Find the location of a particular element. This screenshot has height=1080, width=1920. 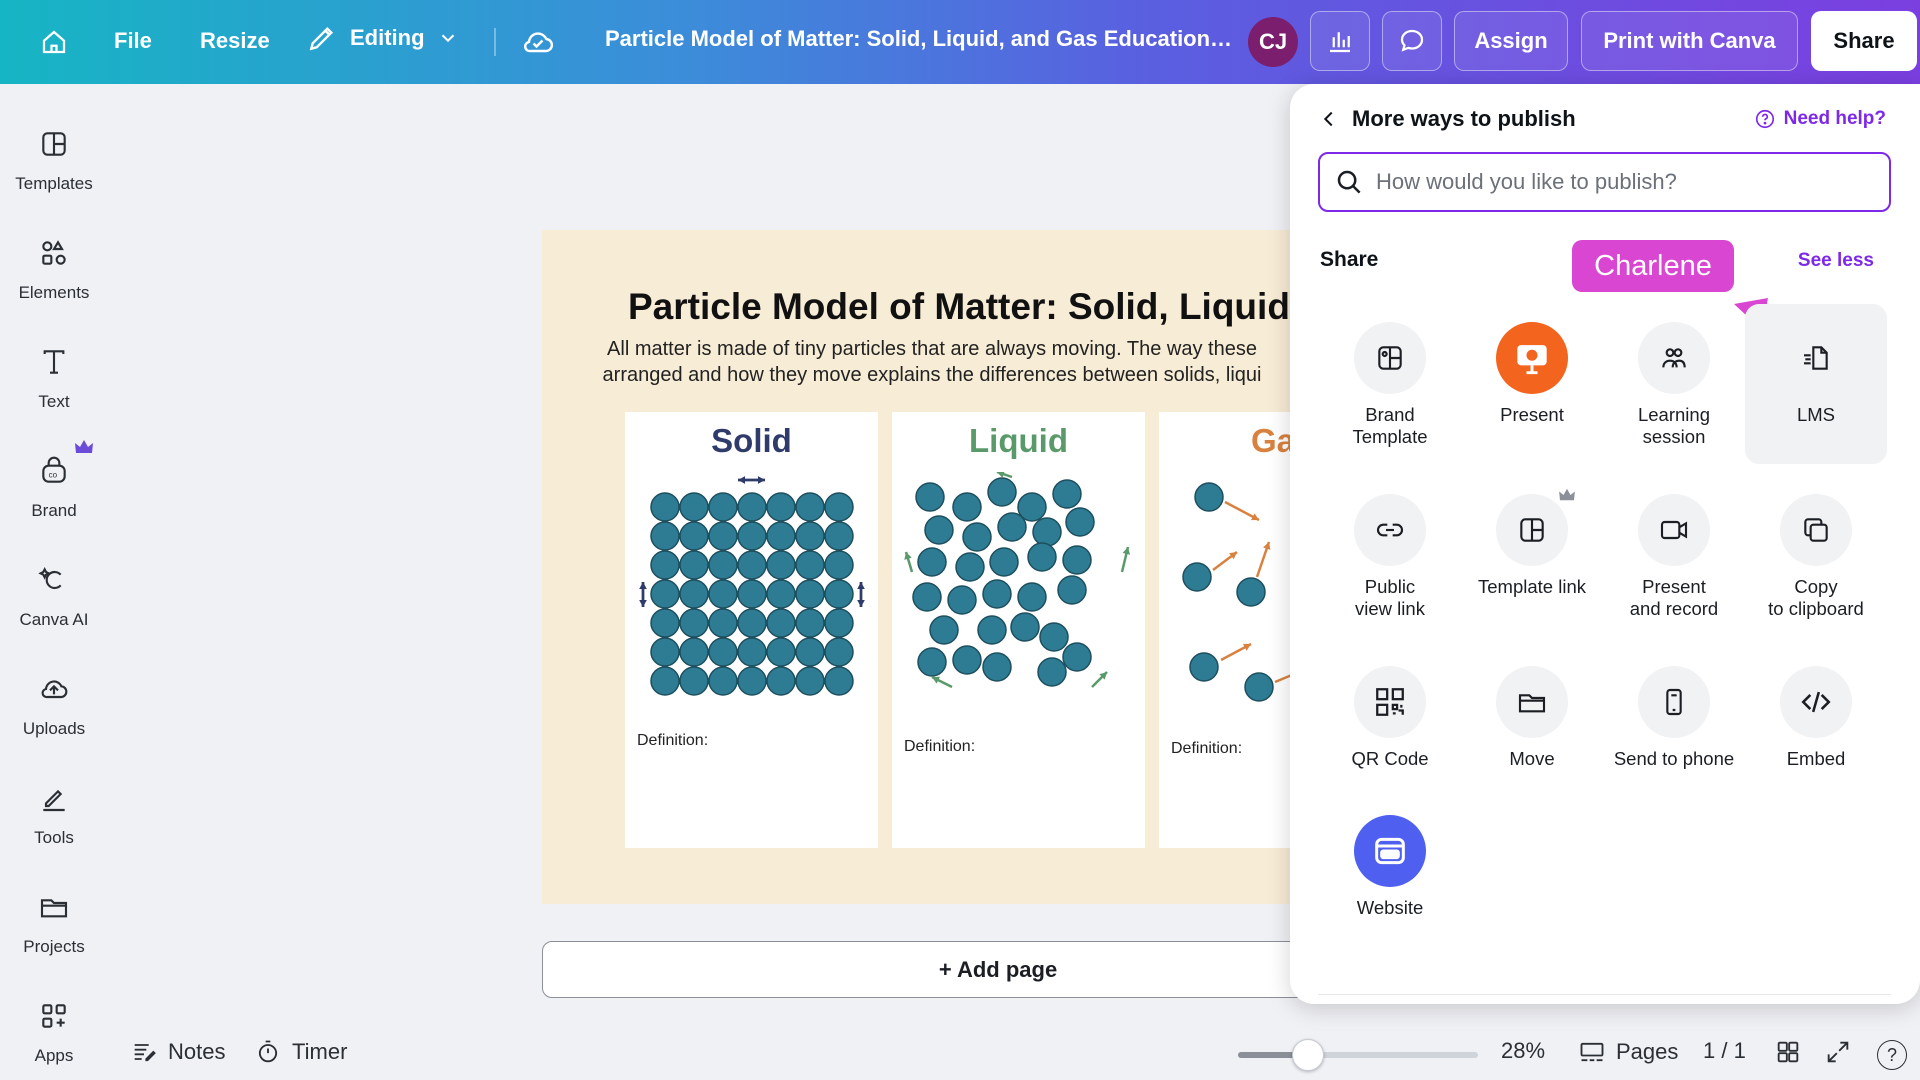

notes-button: Notes is located at coordinates (177, 1052).